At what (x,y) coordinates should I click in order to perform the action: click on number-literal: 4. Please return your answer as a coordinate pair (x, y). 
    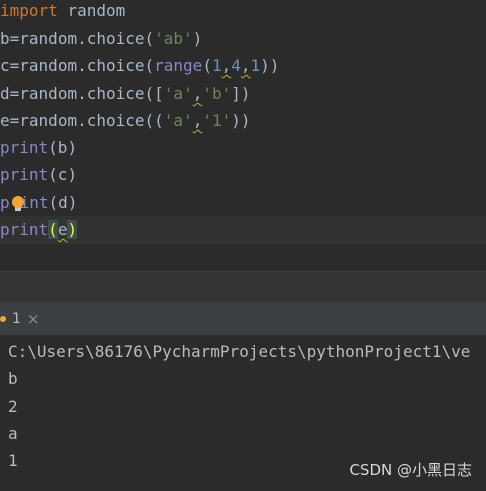
    Looking at the image, I should click on (236, 65).